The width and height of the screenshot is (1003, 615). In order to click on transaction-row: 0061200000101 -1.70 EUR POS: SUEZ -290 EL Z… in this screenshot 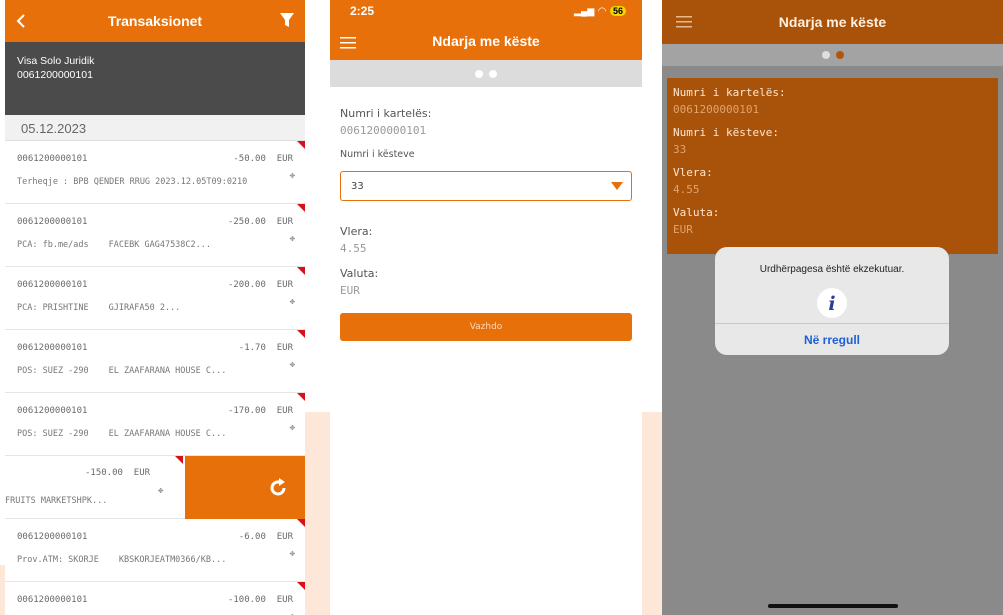, I will do `click(155, 361)`.